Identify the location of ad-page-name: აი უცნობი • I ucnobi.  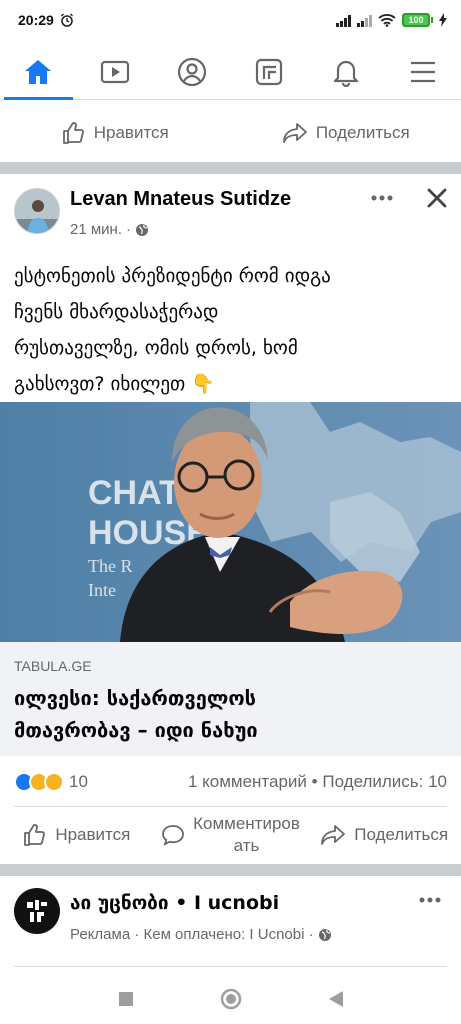
(174, 903).